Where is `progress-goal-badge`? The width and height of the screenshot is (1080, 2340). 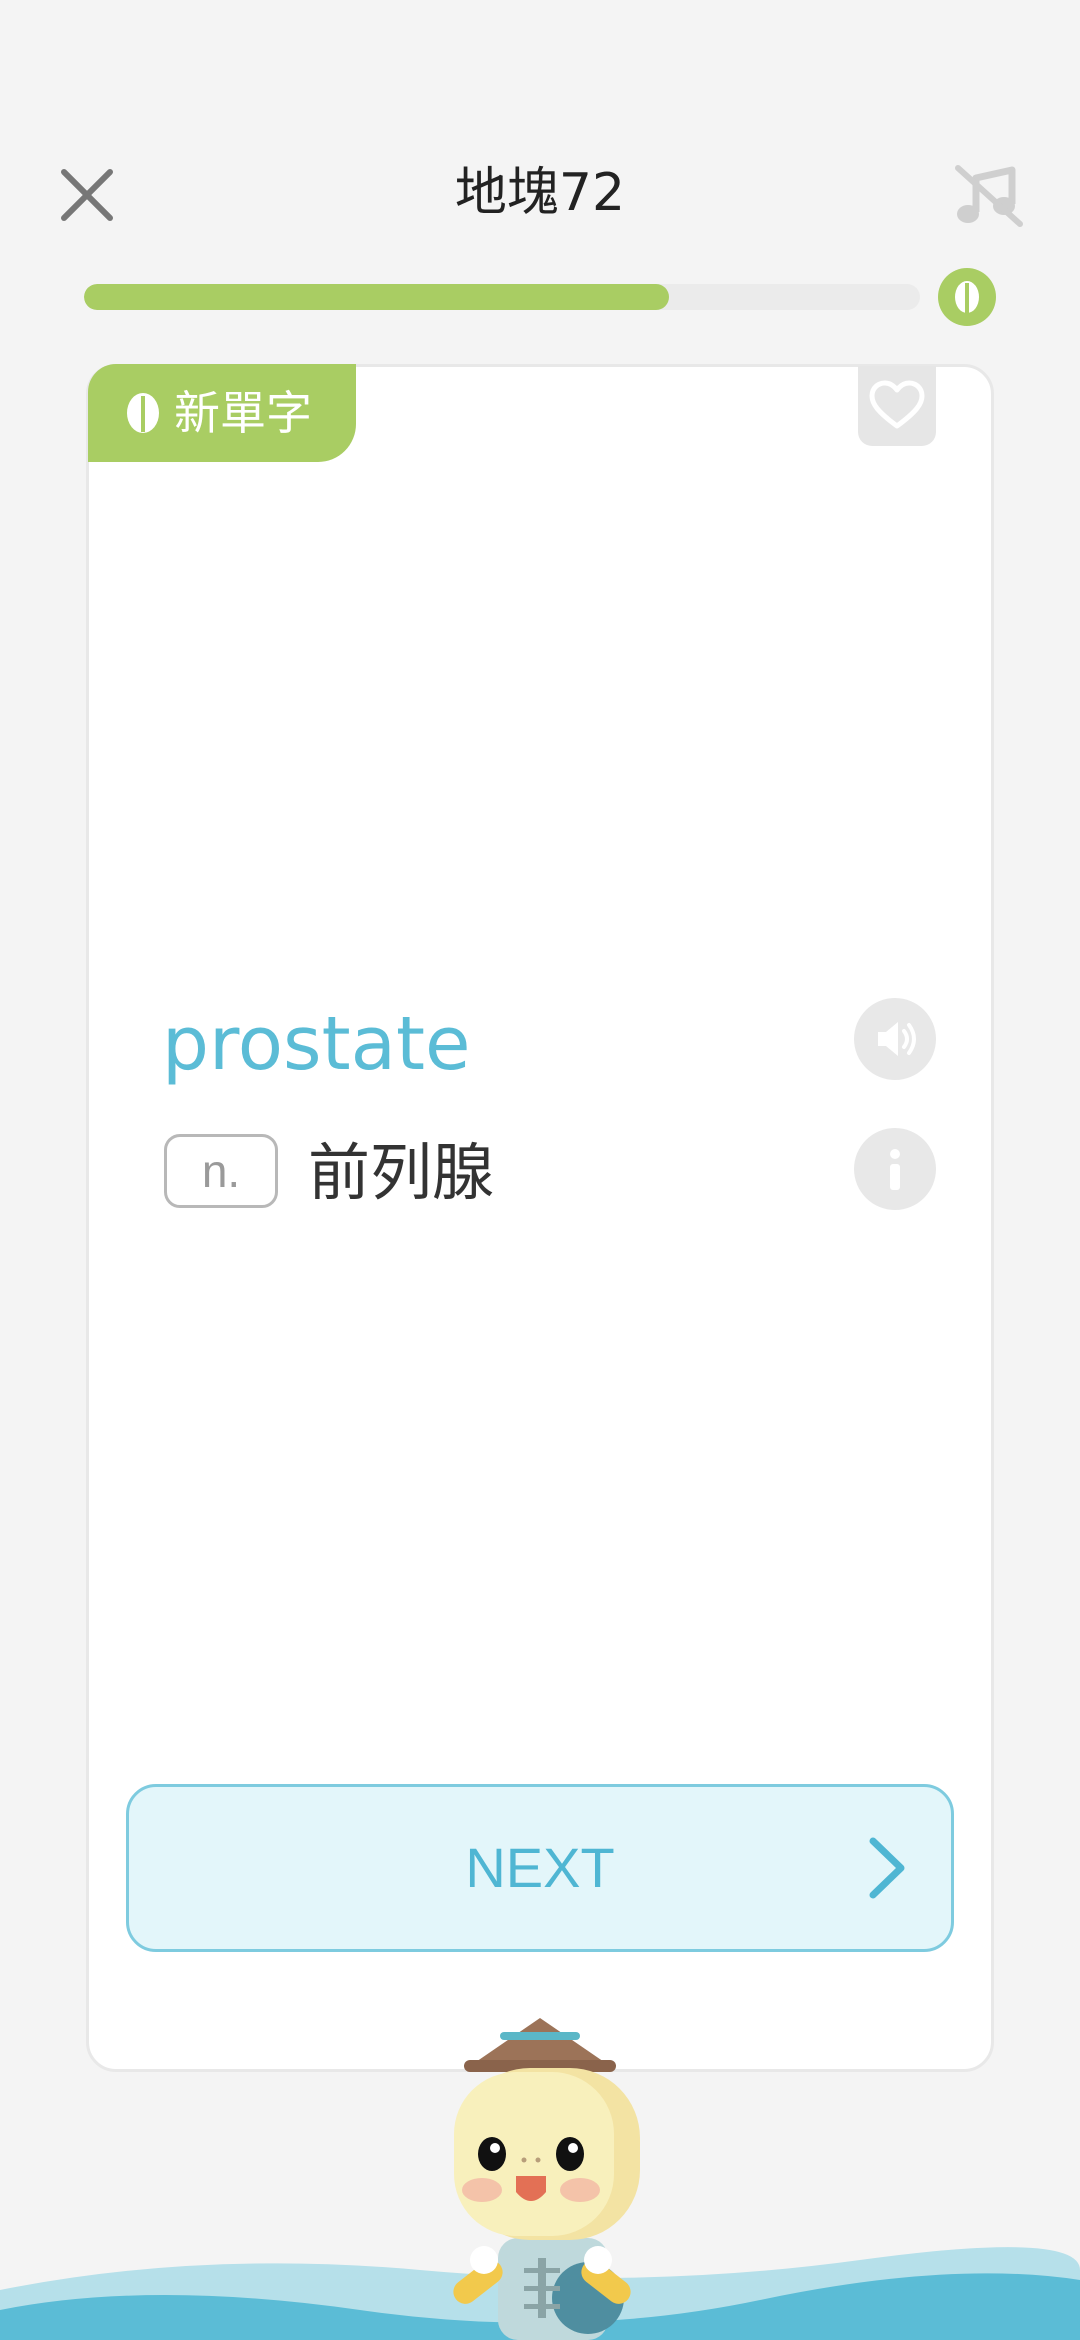
progress-goal-badge is located at coordinates (967, 297).